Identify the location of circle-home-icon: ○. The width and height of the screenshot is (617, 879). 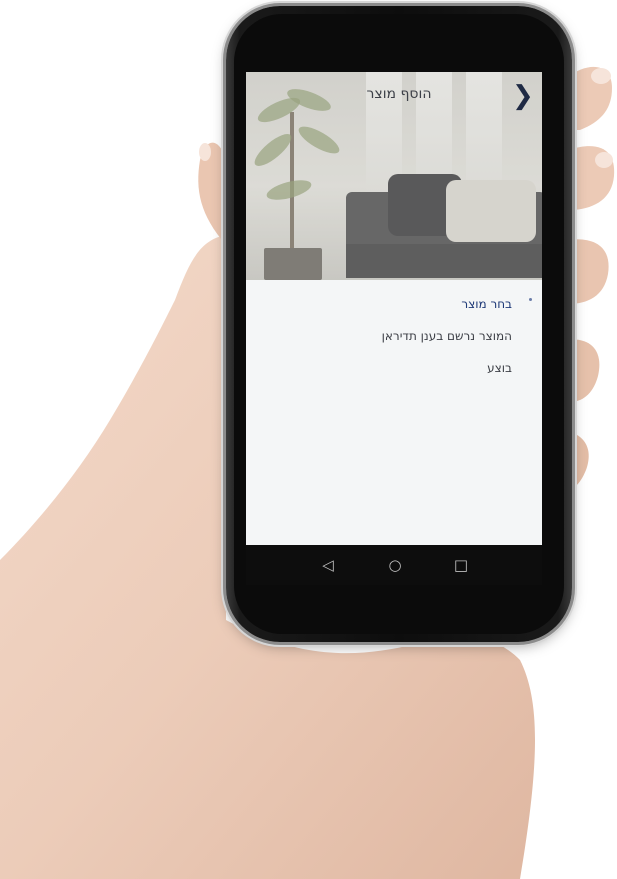
(395, 565).